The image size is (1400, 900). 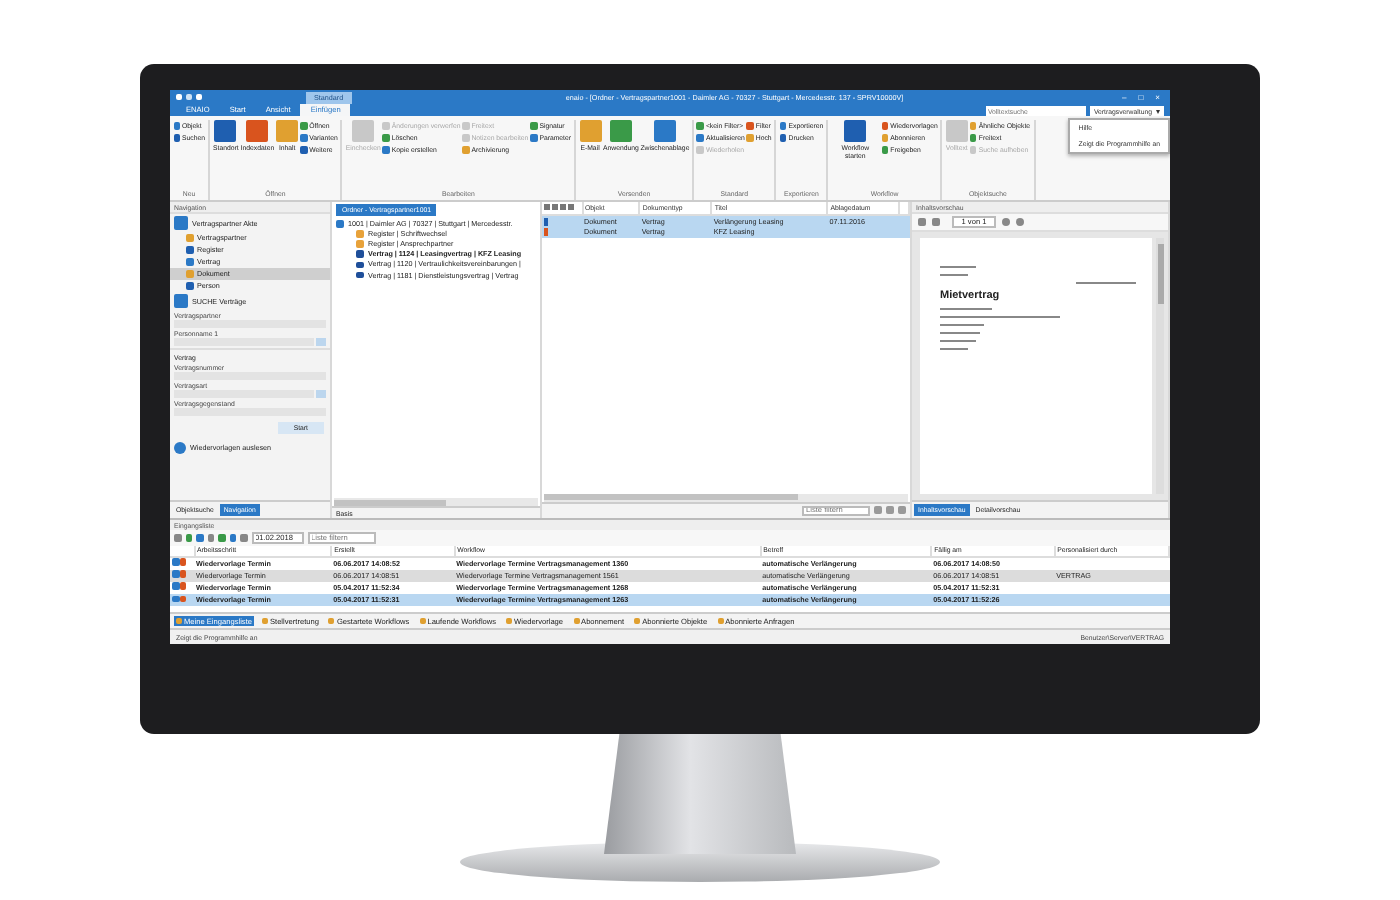 I want to click on column-icons, so click(x=560, y=207).